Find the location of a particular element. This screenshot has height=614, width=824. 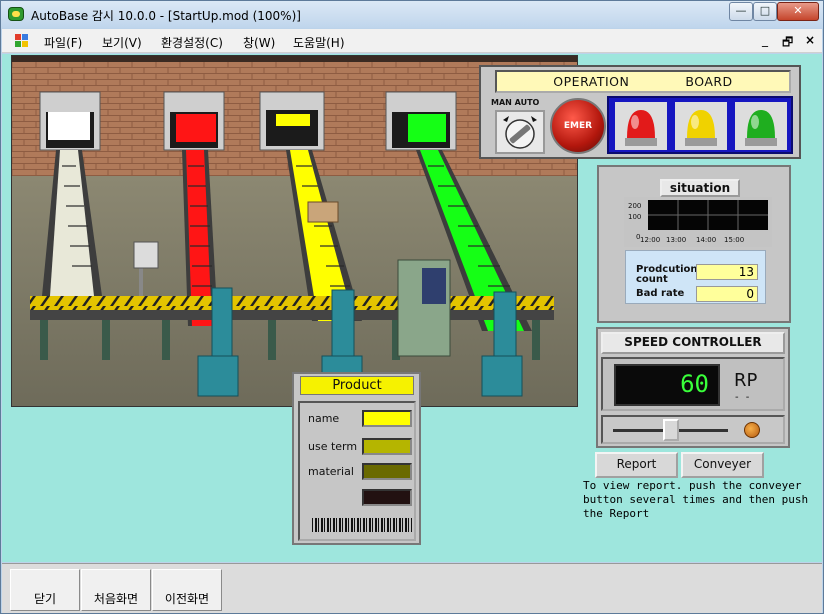

maximize-button: □ is located at coordinates (765, 11).